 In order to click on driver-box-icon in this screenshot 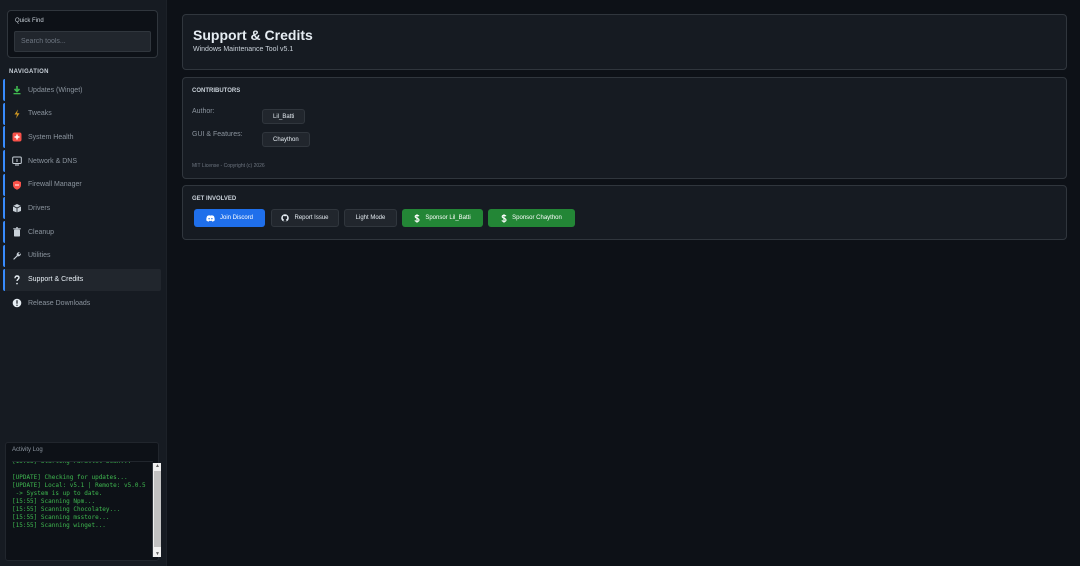, I will do `click(17, 208)`.